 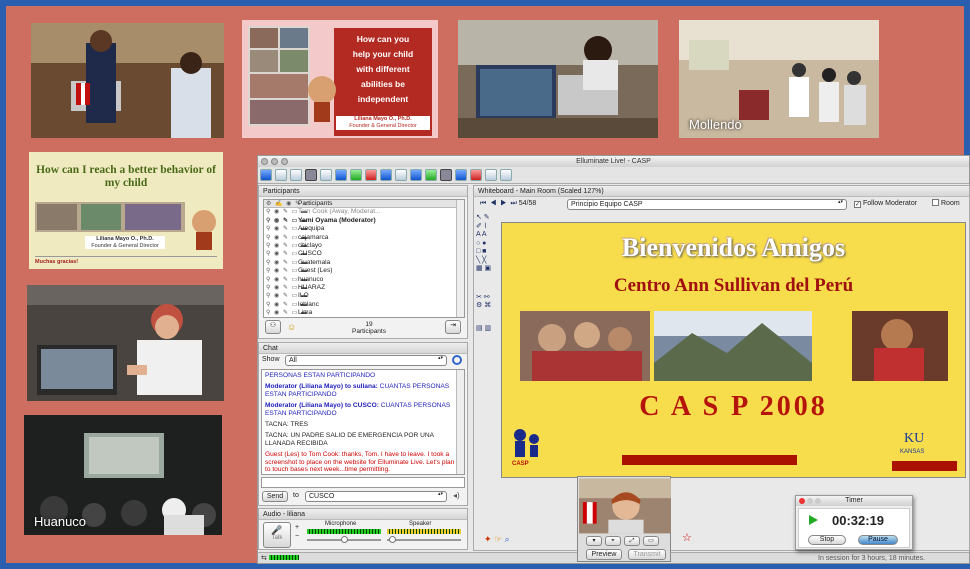 I want to click on shape-tool-icon: ○ ●, so click(x=486, y=244).